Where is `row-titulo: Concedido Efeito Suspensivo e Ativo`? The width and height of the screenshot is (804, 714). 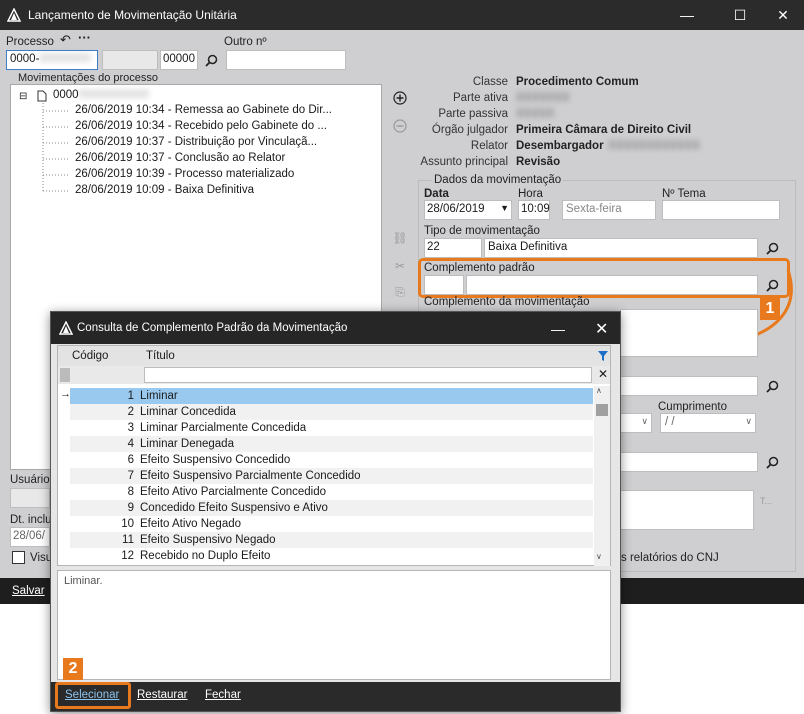
row-titulo: Concedido Efeito Suspensivo e Ativo is located at coordinates (234, 508).